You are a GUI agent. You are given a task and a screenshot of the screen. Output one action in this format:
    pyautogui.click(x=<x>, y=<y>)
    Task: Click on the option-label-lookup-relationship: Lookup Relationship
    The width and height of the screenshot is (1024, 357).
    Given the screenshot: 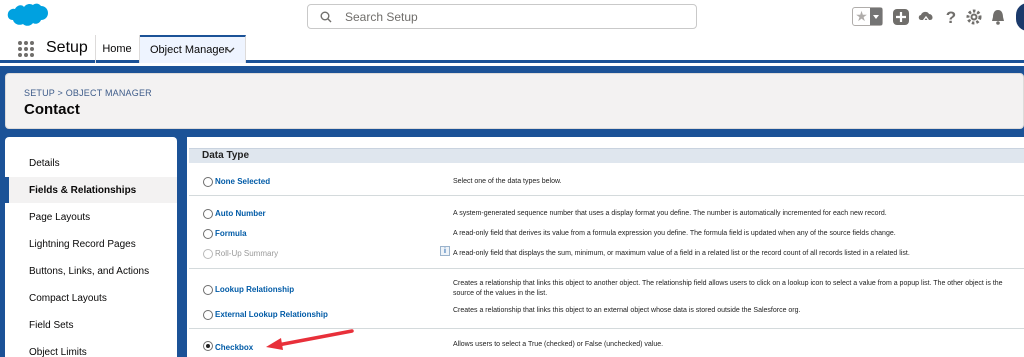 What is the action you would take?
    pyautogui.click(x=254, y=289)
    